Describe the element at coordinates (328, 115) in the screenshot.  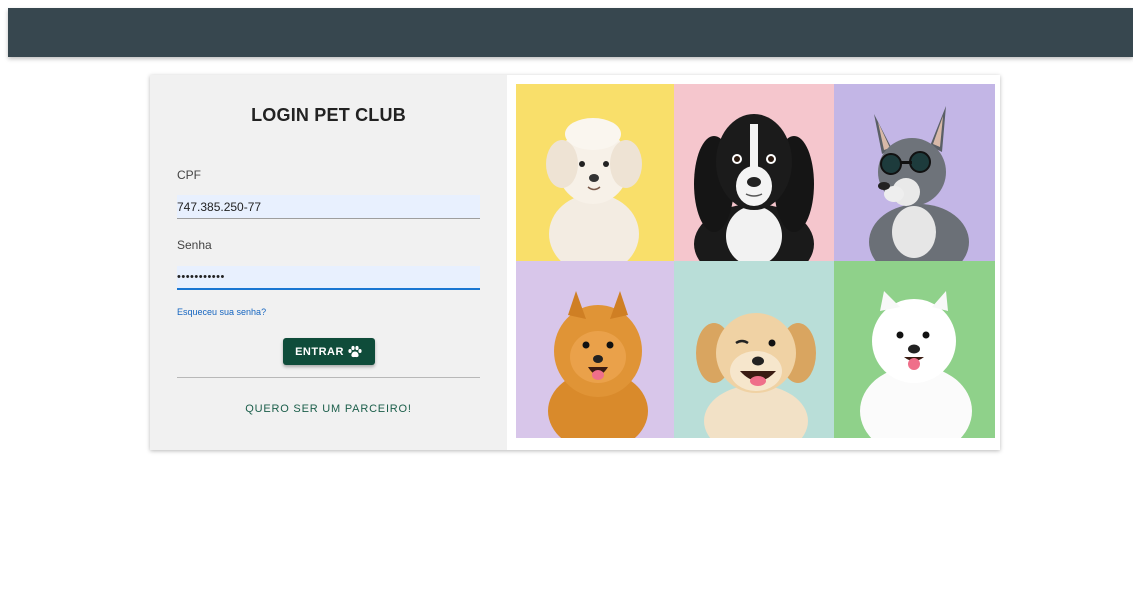
I see `page-title: LOGIN PET CLUB` at that location.